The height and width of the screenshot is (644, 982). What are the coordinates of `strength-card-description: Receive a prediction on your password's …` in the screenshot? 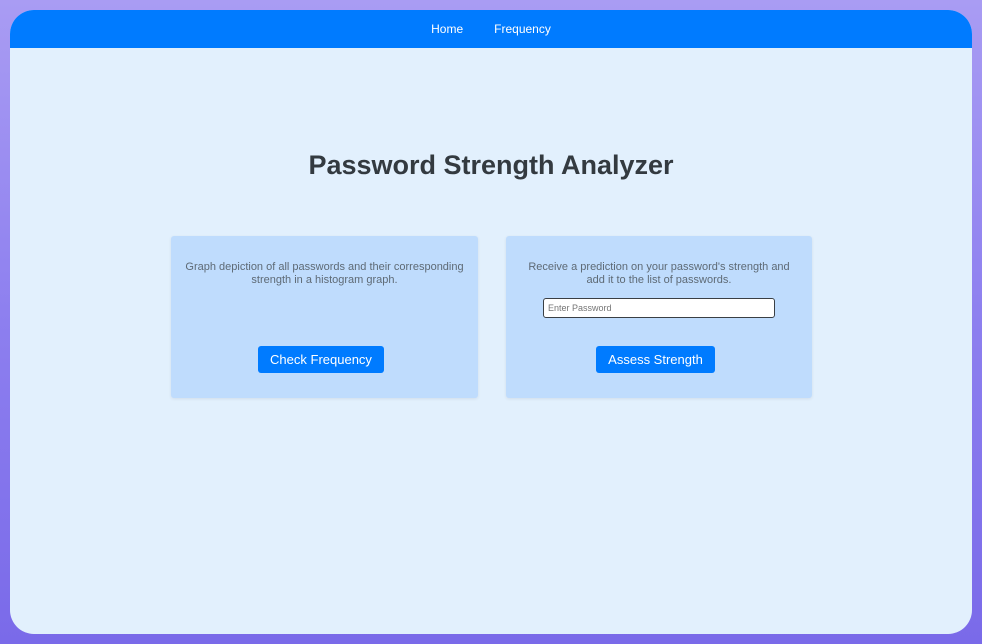 It's located at (659, 273).